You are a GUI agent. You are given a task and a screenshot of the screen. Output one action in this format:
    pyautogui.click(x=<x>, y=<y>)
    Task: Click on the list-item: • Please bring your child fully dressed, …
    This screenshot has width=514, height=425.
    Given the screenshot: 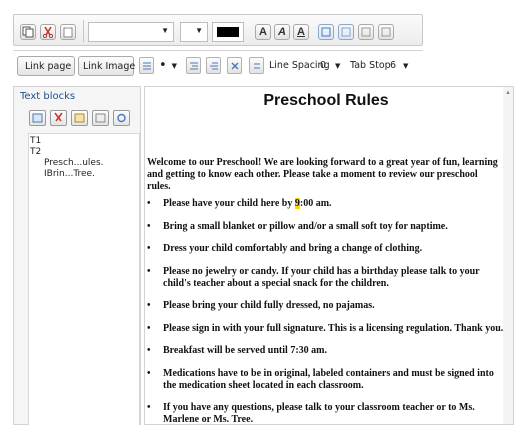 What is the action you would take?
    pyautogui.click(x=327, y=306)
    